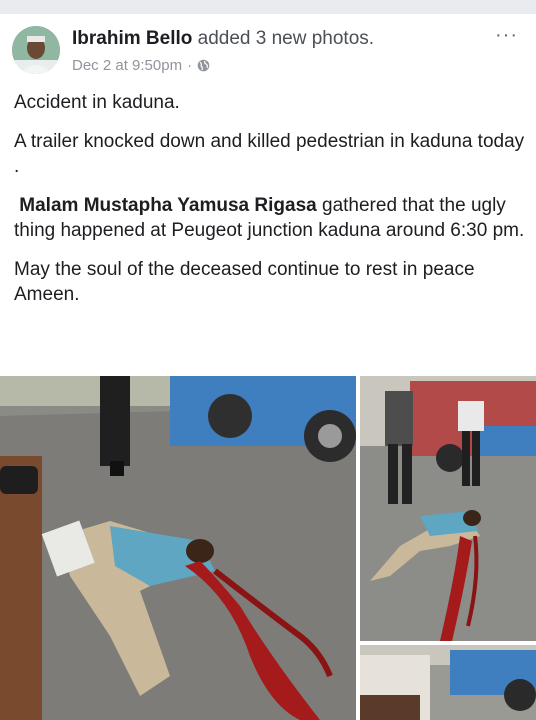  What do you see at coordinates (506, 35) in the screenshot?
I see `more-options-icon: ···` at bounding box center [506, 35].